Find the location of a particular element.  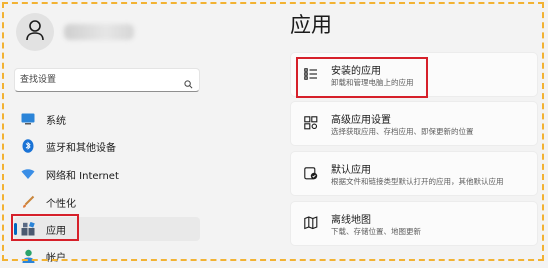

card-title: 默认应用 is located at coordinates (351, 170).